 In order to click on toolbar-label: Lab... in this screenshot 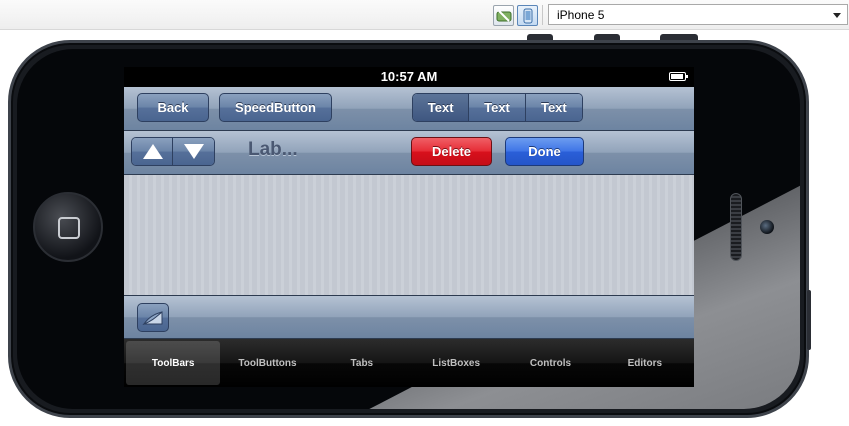, I will do `click(273, 149)`.